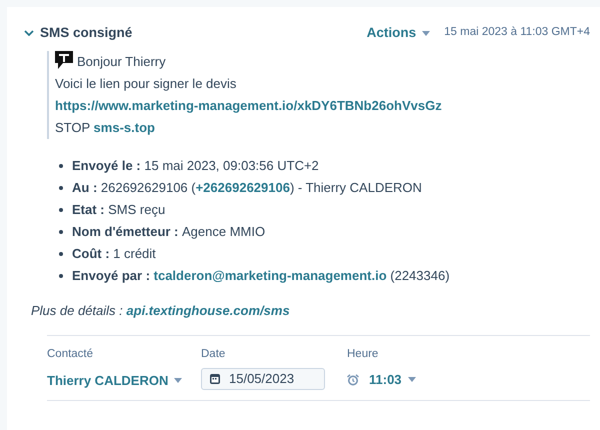  Describe the element at coordinates (85, 188) in the screenshot. I see `detail-label: Au :` at that location.